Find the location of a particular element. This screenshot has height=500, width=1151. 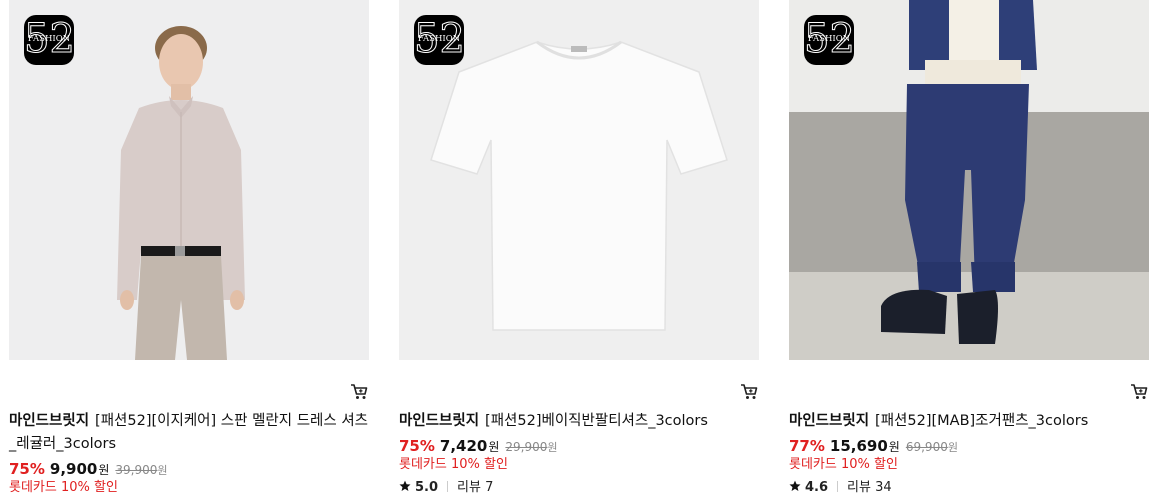

rating-score: 5.0 is located at coordinates (427, 487).